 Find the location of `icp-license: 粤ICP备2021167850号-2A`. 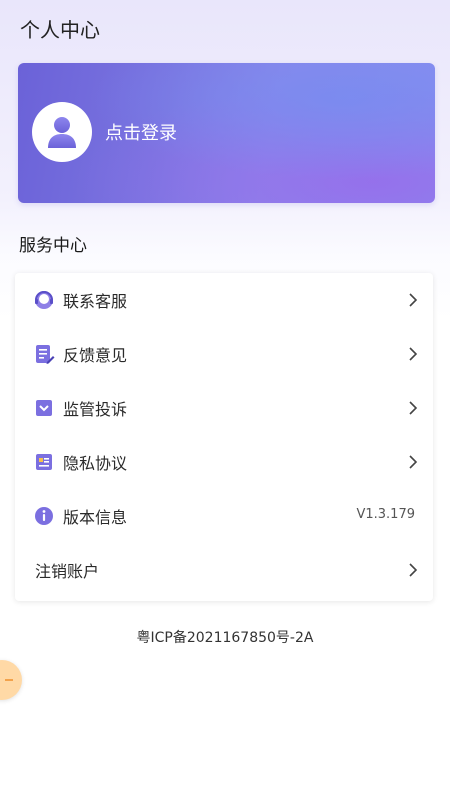

icp-license: 粤ICP备2021167850号-2A is located at coordinates (225, 638).